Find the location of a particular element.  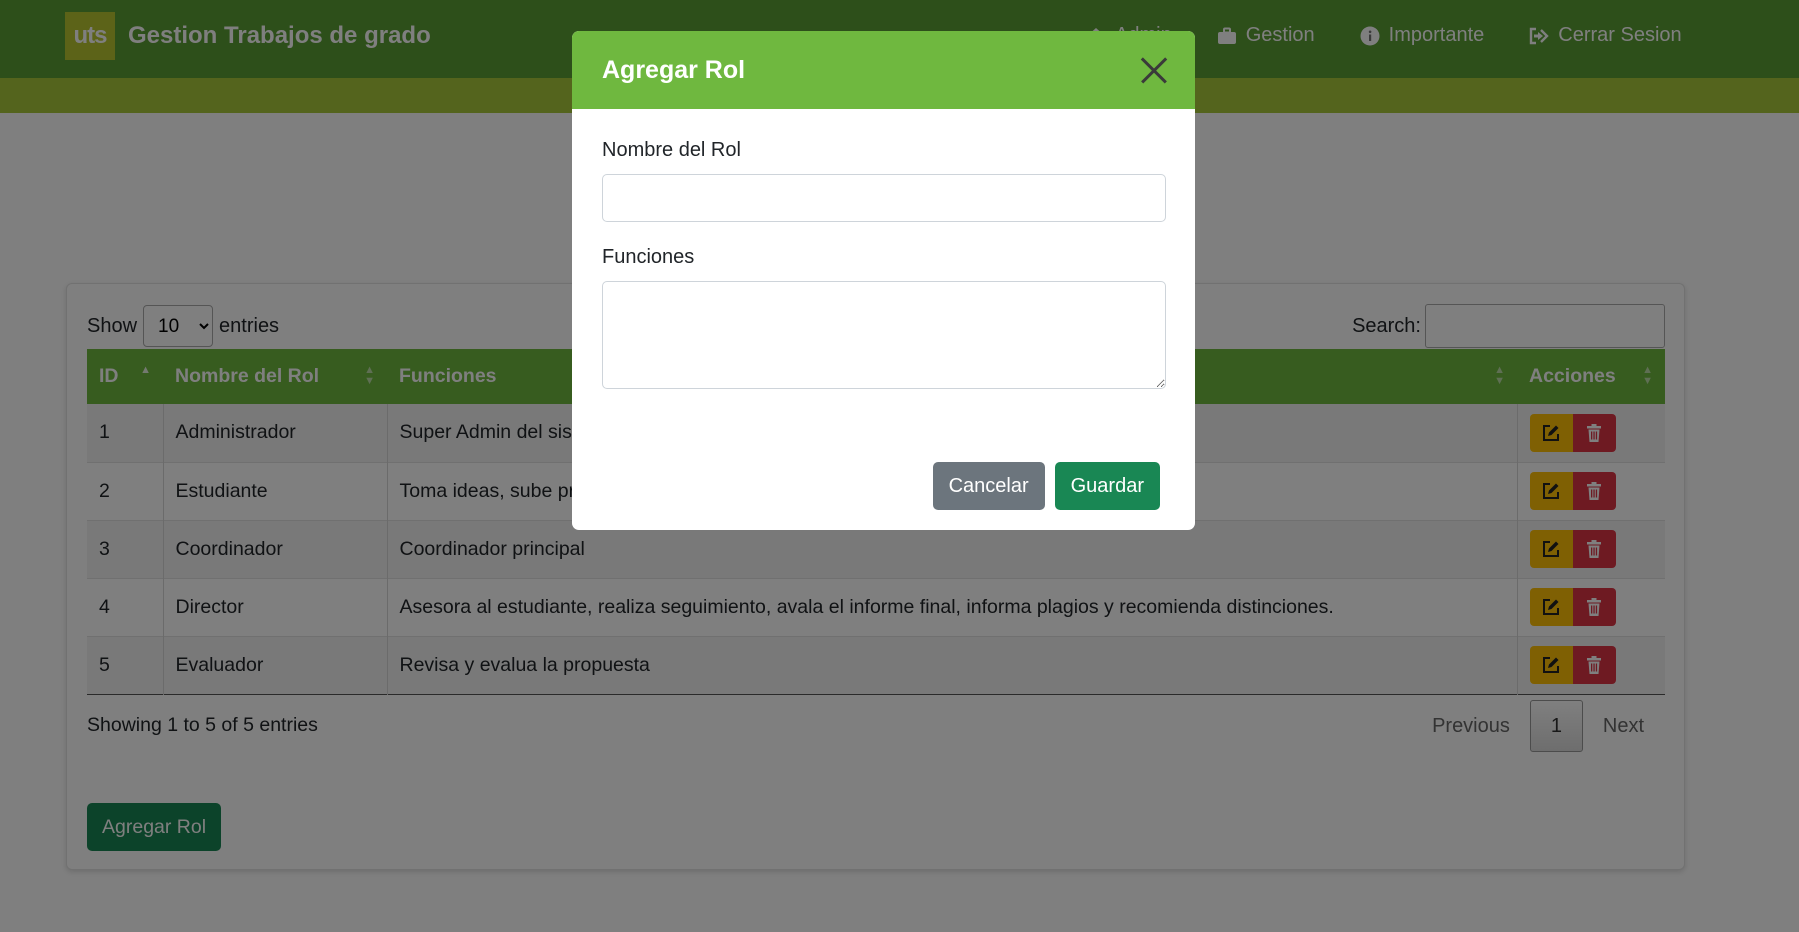

modal-body: Nombre del Rol Funciones is located at coordinates (883, 249).